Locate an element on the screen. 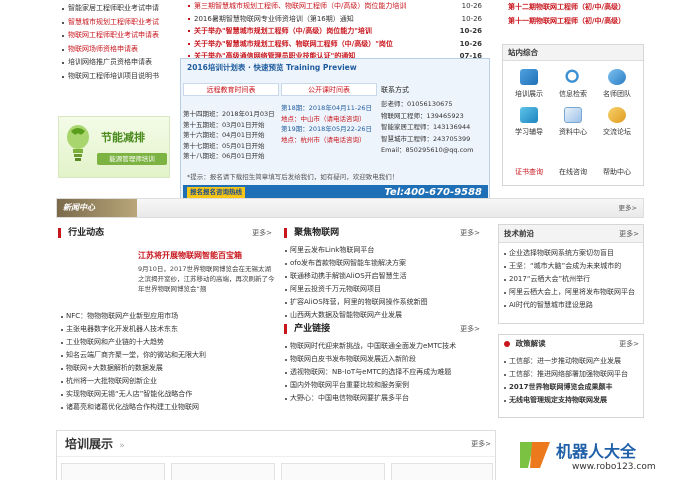  contact-row: 智慧城市工程师：243705399 is located at coordinates (426, 138).